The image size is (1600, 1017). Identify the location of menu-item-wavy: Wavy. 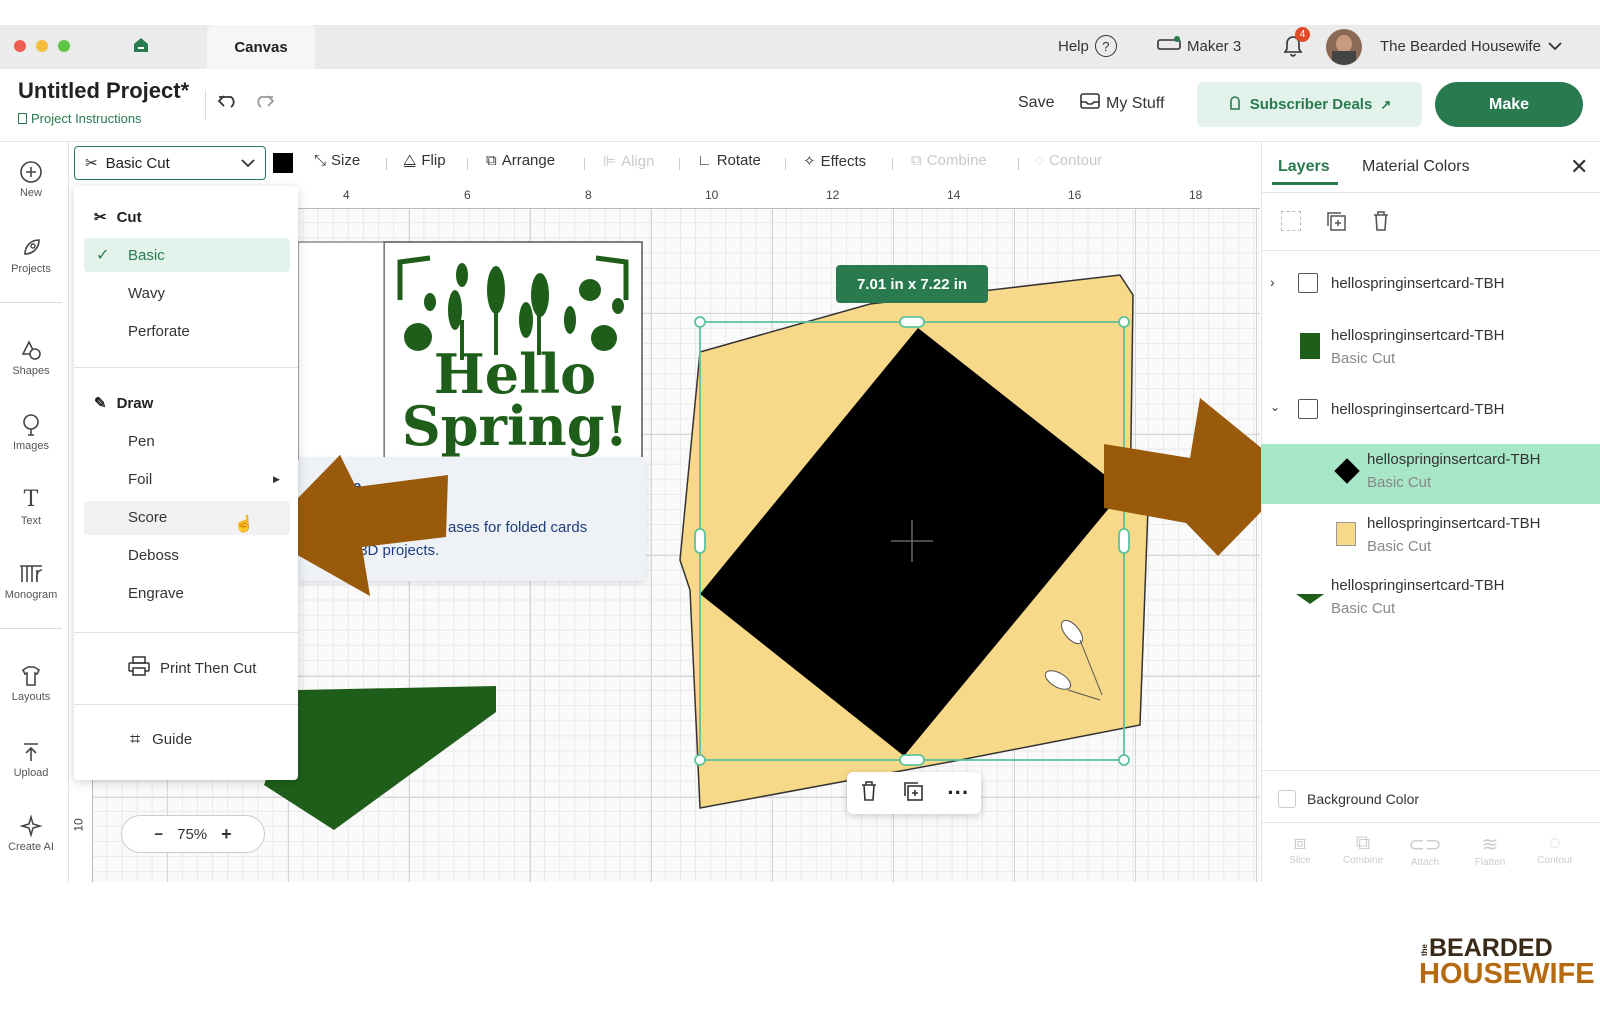
(146, 293).